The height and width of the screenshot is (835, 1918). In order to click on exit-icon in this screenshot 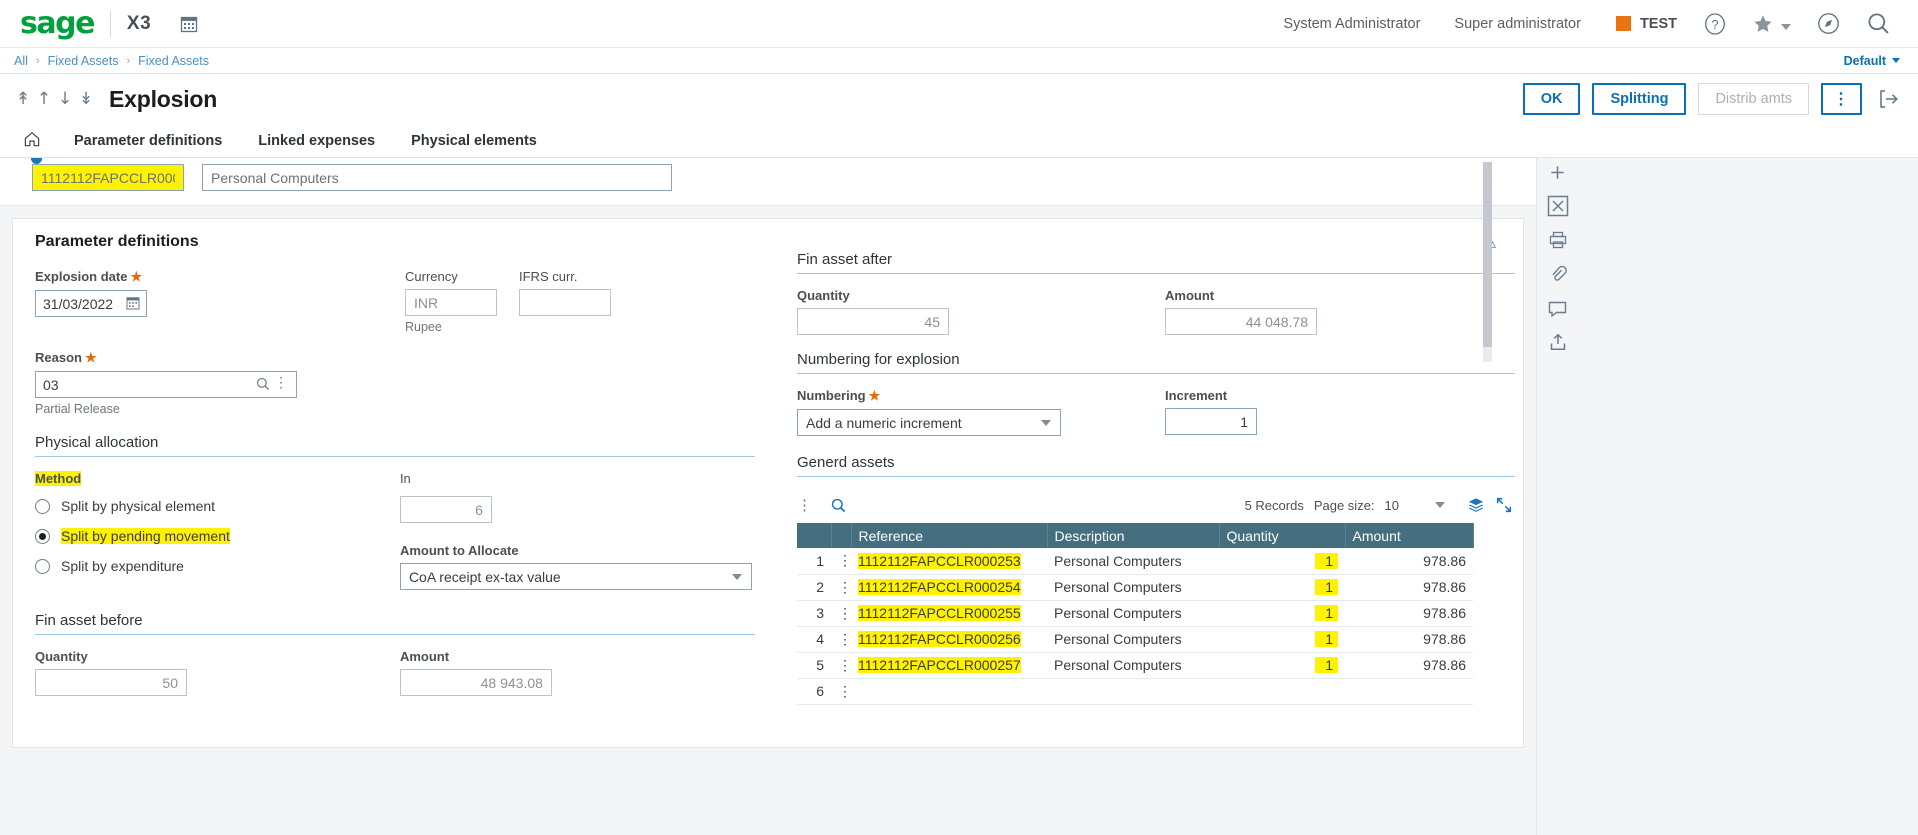, I will do `click(1887, 99)`.